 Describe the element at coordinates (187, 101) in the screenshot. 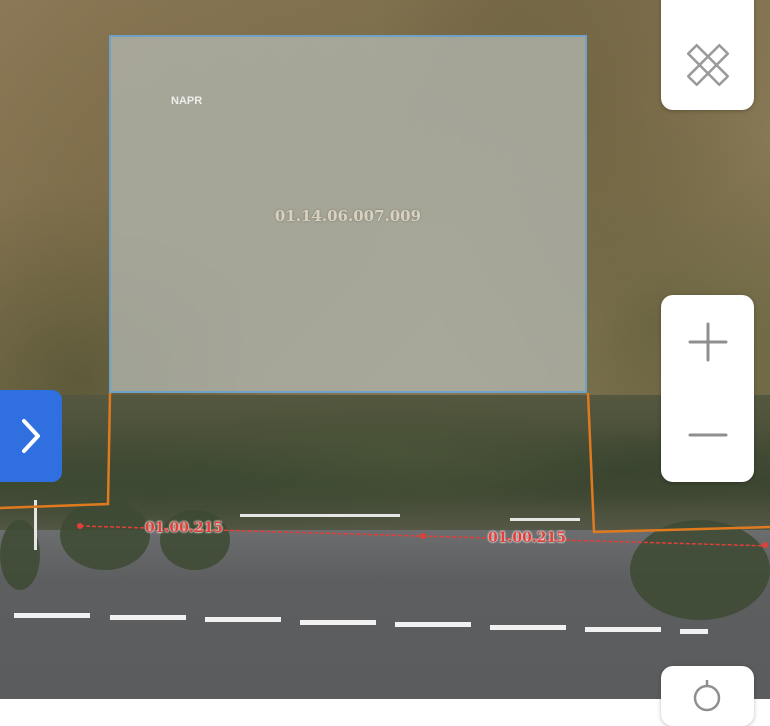

I see `parcel-watermark: NAPR` at that location.